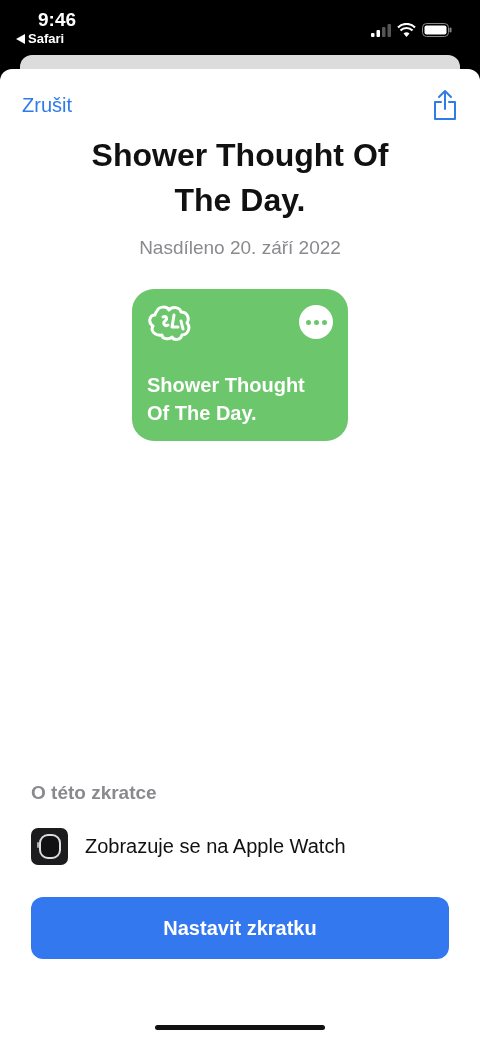  What do you see at coordinates (406, 30) in the screenshot?
I see `wifi-icon` at bounding box center [406, 30].